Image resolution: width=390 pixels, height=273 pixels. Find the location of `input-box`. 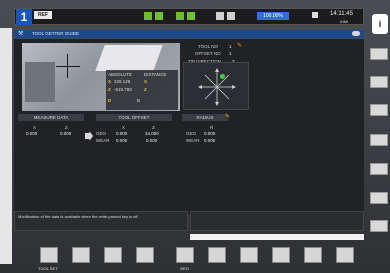

input-box is located at coordinates (277, 221).